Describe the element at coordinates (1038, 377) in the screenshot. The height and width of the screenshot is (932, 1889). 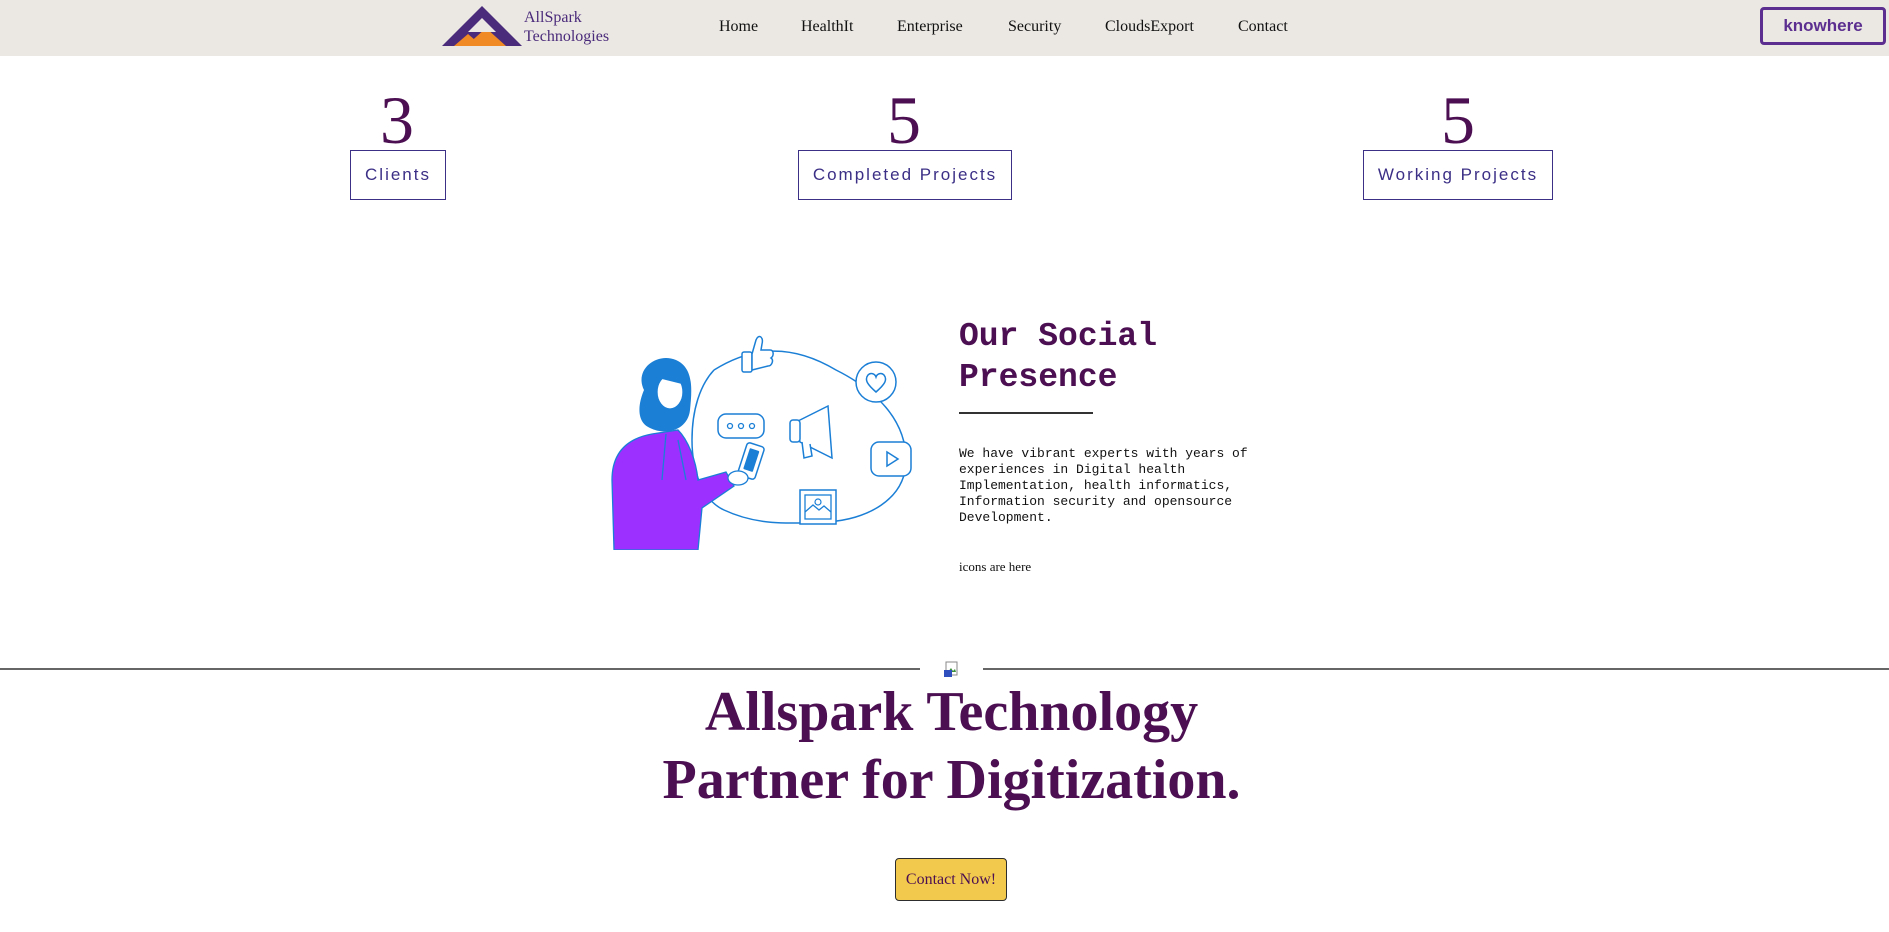
I see `social-title-line-2: Presence` at that location.